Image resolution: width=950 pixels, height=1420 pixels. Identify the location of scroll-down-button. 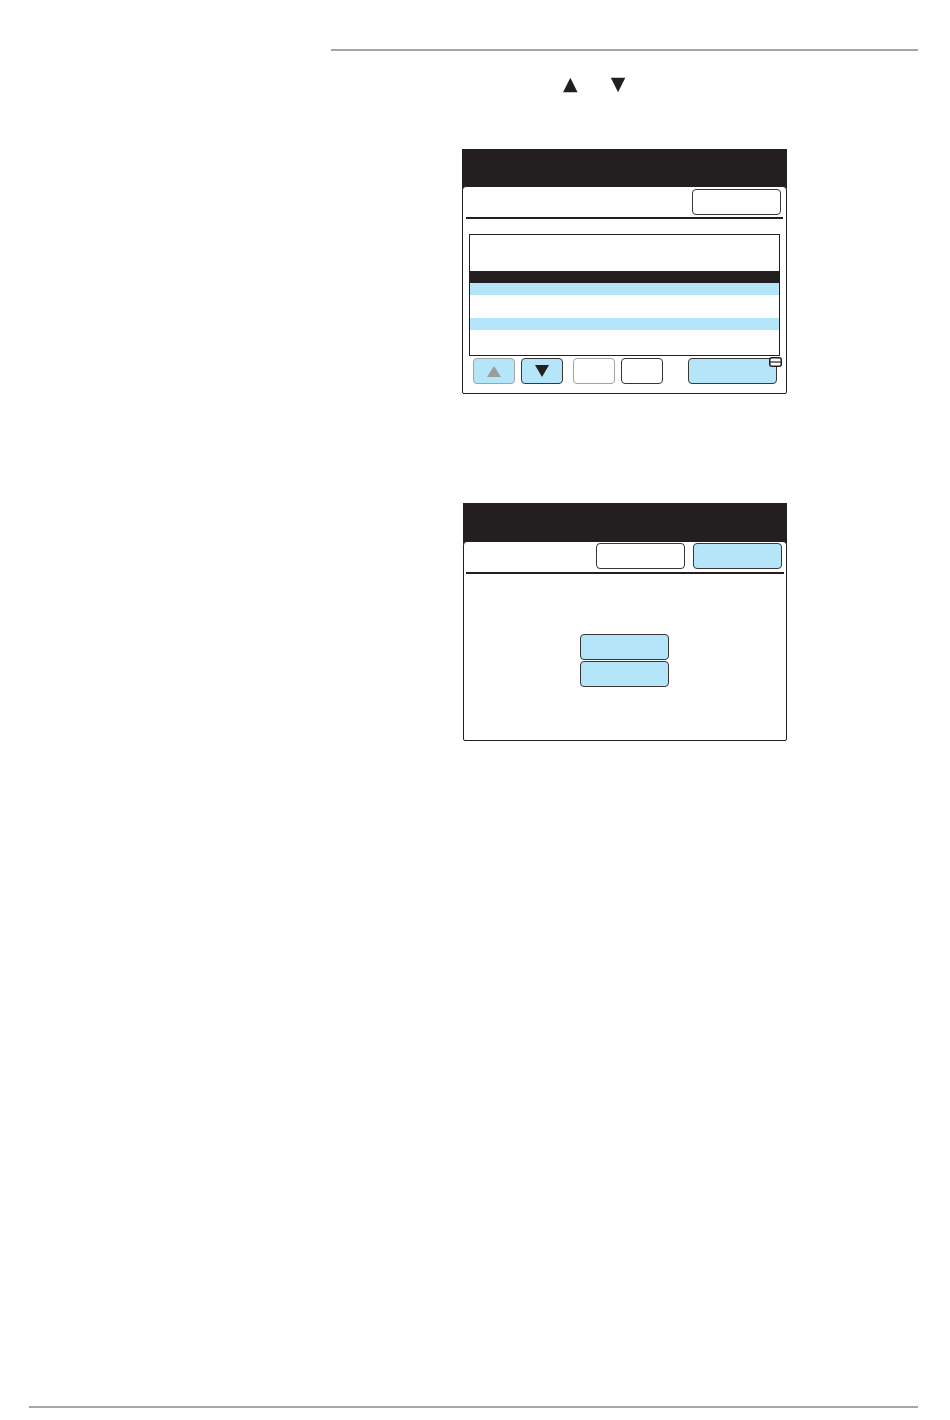
(542, 371).